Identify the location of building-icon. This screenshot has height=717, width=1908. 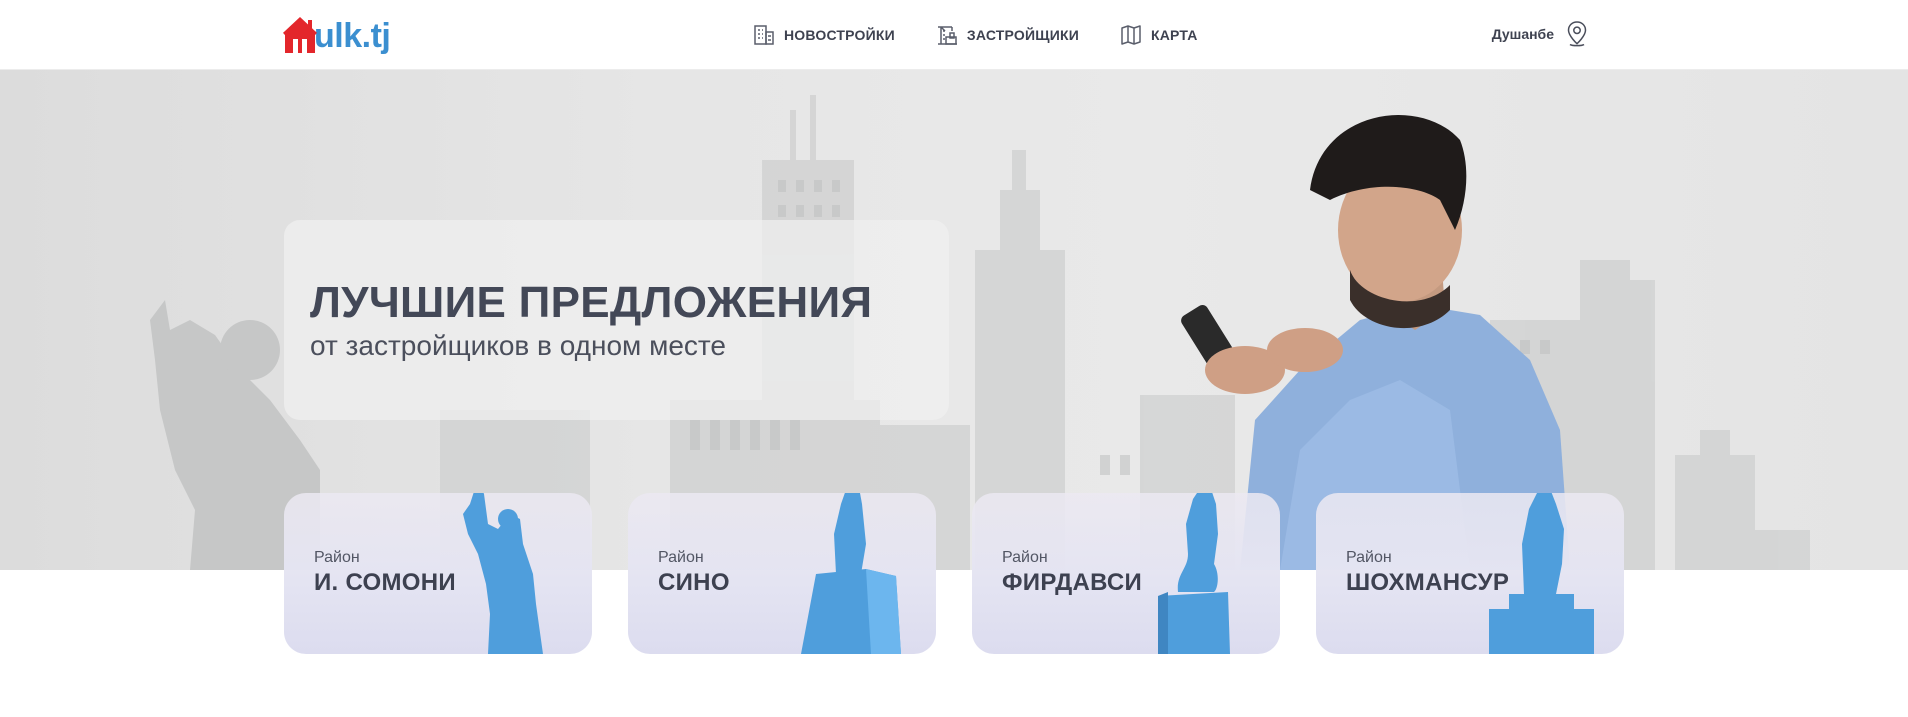
(764, 35).